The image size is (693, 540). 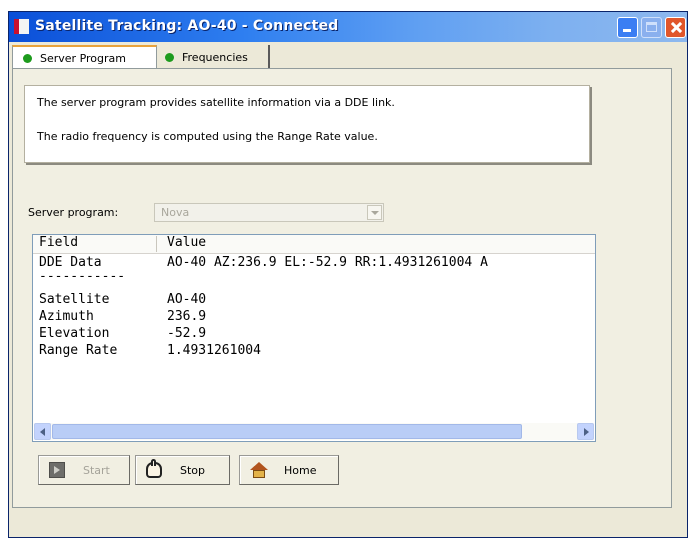 What do you see at coordinates (585, 431) in the screenshot?
I see `scroll-right-icon` at bounding box center [585, 431].